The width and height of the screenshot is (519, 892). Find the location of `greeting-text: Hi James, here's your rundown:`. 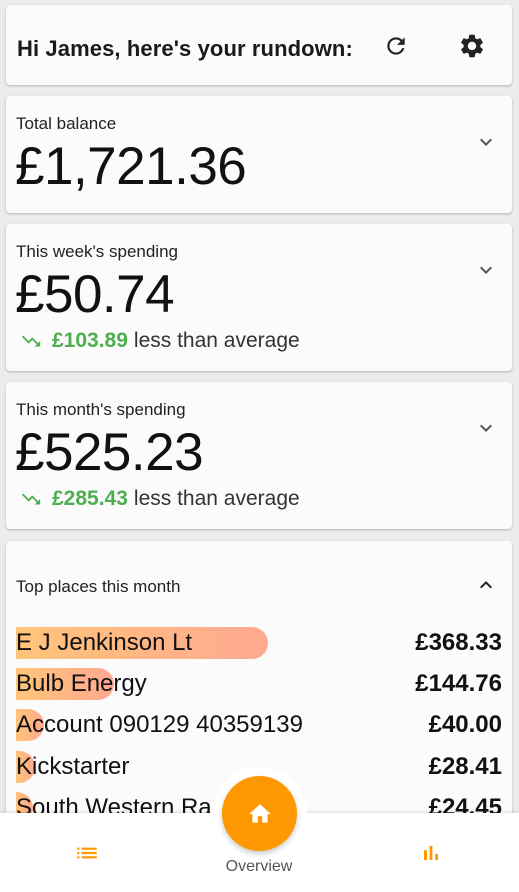

greeting-text: Hi James, here's your rundown: is located at coordinates (185, 48).